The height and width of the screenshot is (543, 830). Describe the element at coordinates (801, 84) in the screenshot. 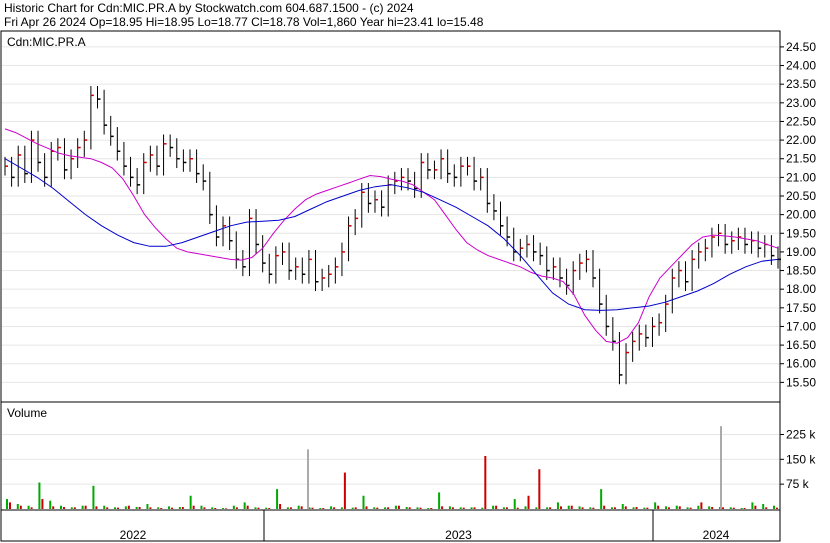

I see `price-tick-label: 23.50` at that location.